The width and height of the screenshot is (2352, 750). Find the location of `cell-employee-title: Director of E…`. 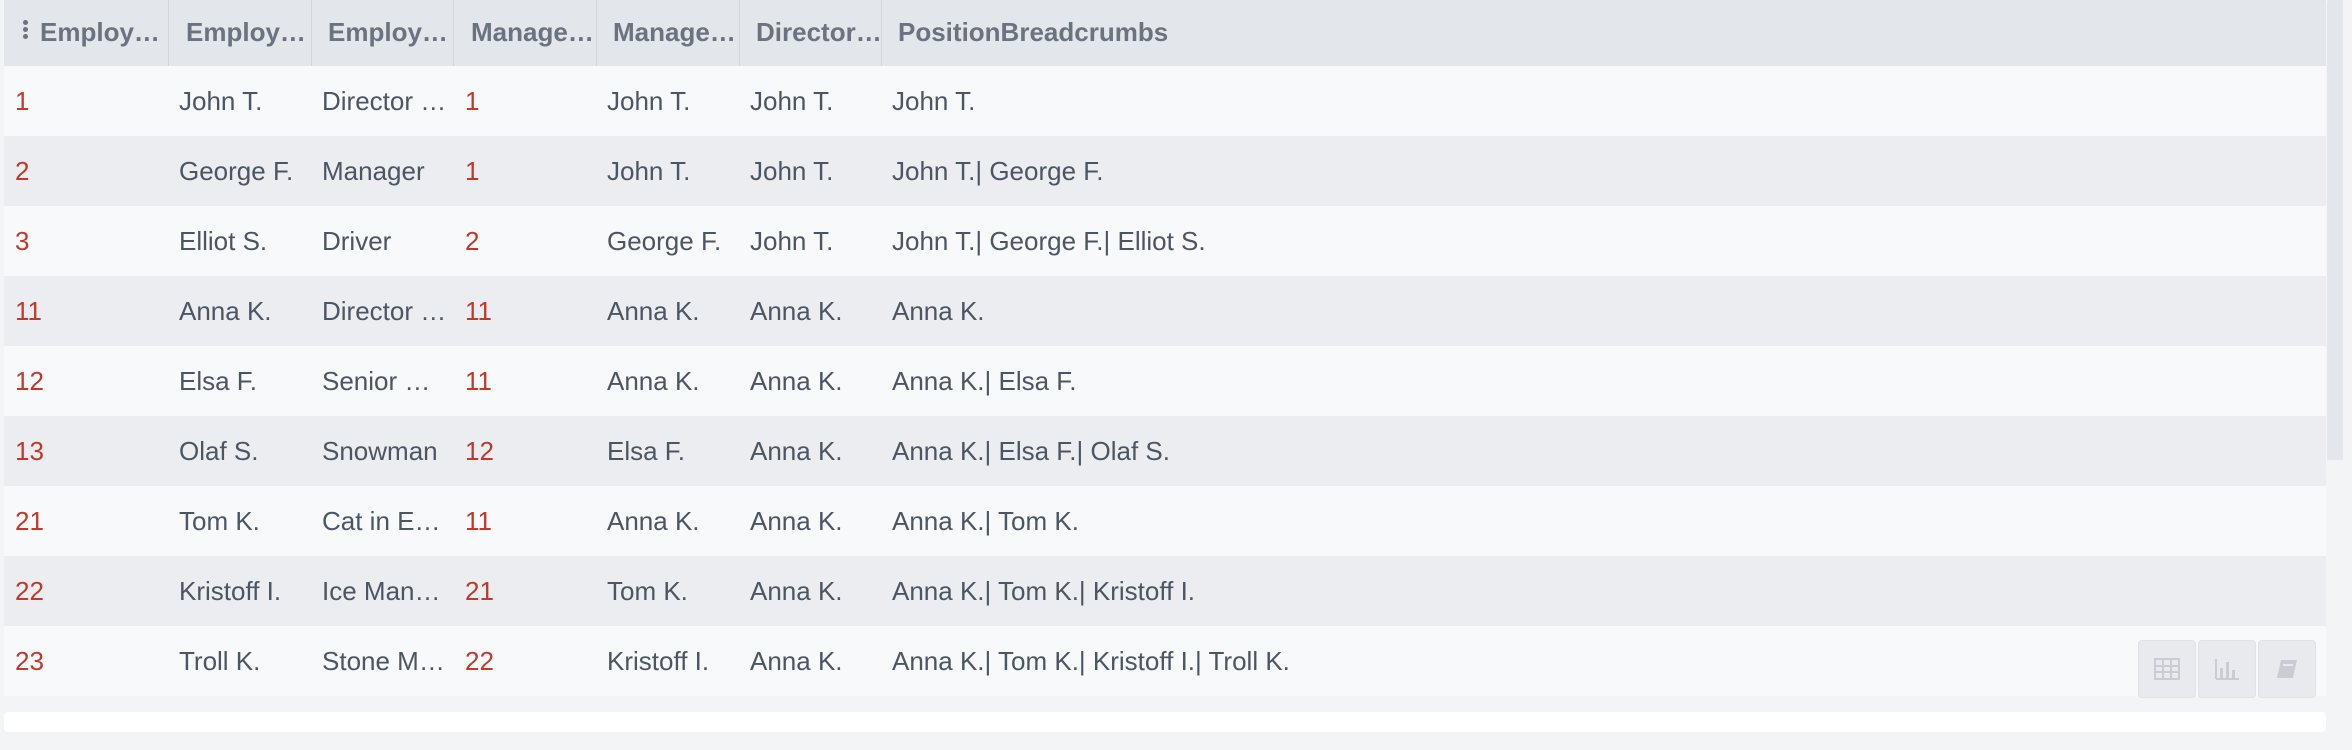

cell-employee-title: Director of E… is located at coordinates (385, 311).